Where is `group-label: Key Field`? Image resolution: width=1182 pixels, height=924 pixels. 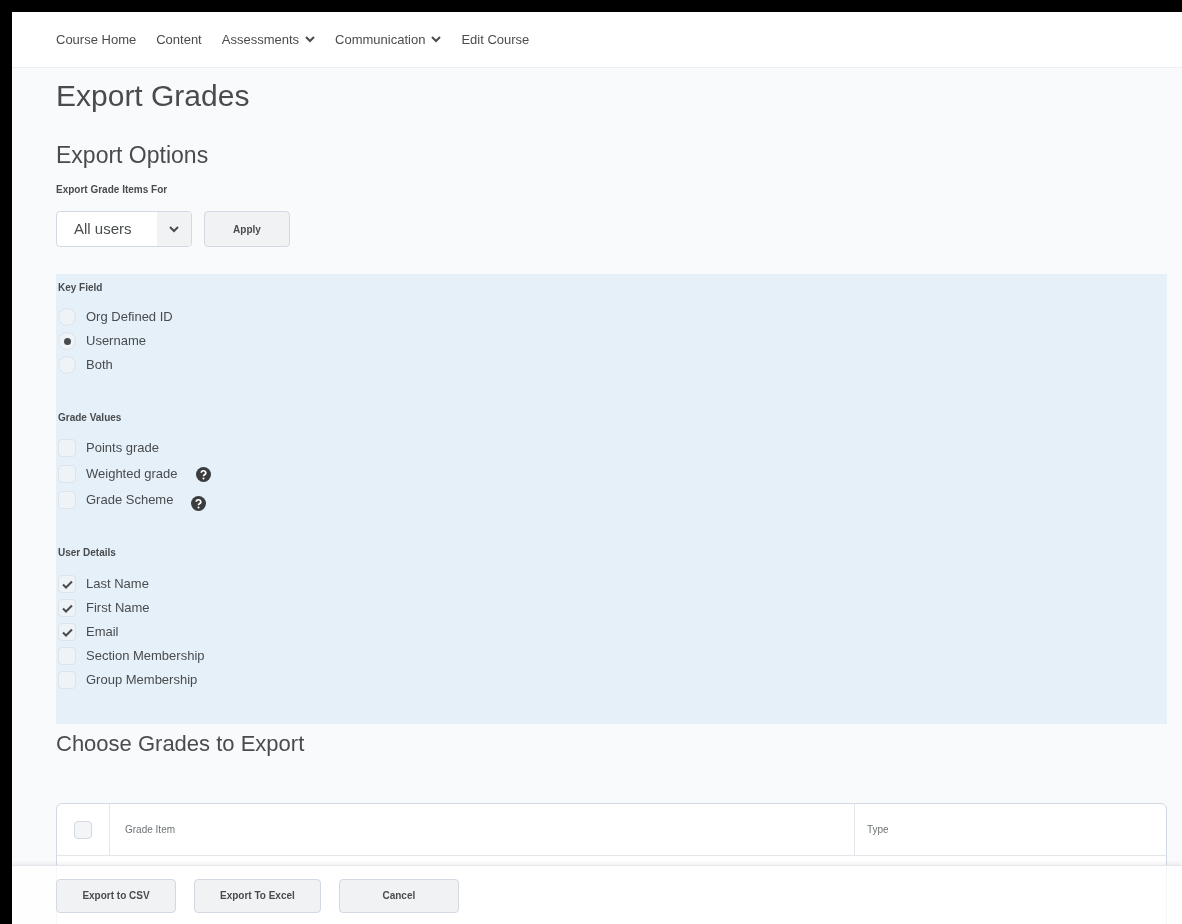
group-label: Key Field is located at coordinates (81, 288).